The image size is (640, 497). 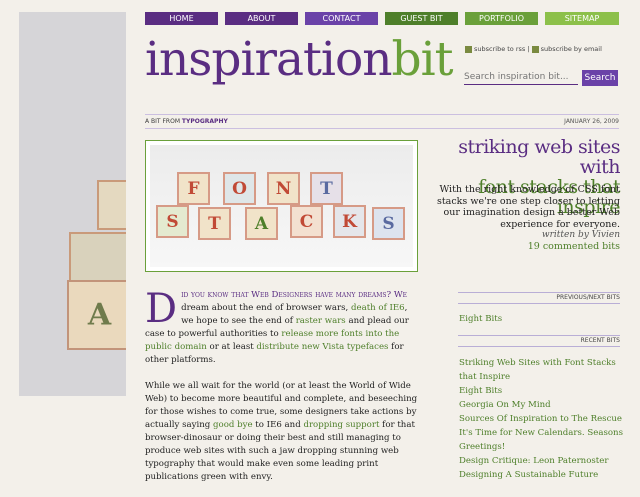 What do you see at coordinates (580, 235) in the screenshot?
I see `post-author: written by Vivien` at bounding box center [580, 235].